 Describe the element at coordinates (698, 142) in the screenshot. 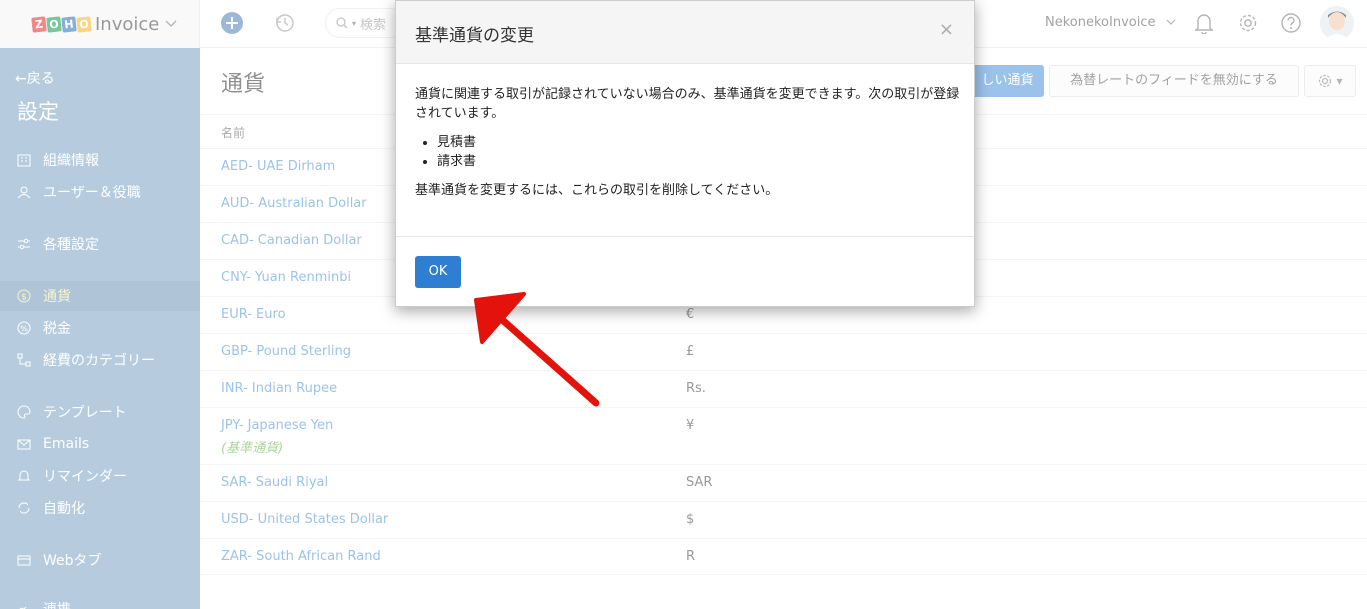

I see `list-item: 見積書` at that location.